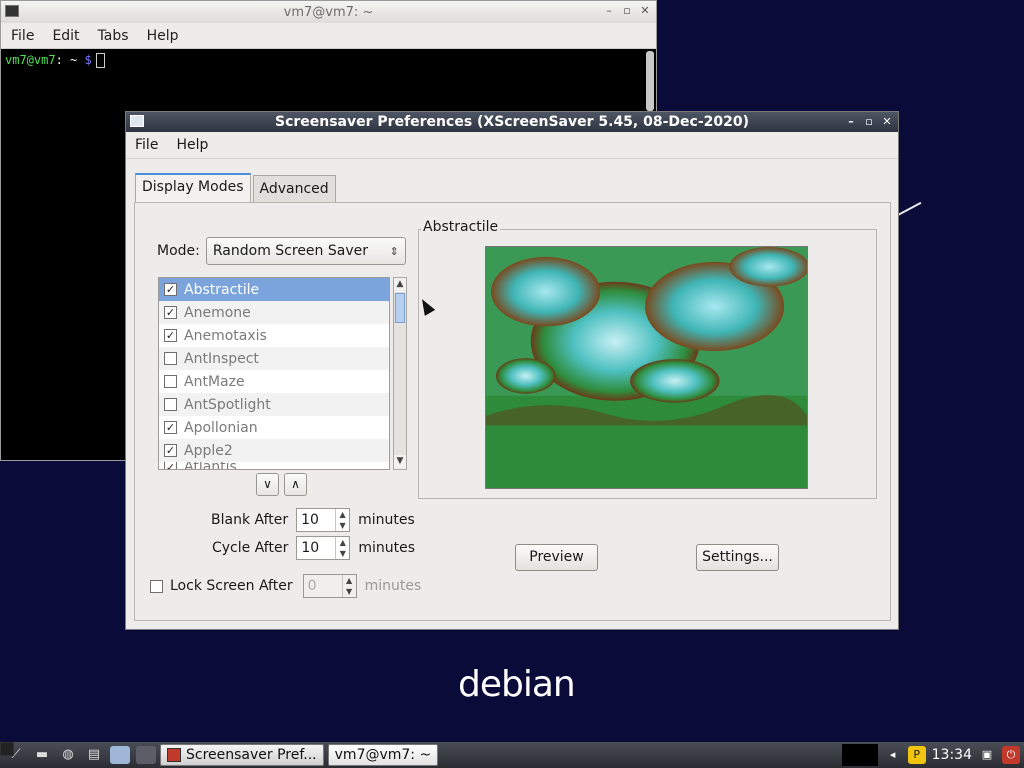 This screenshot has width=1024, height=768. I want to click on web-browser-icon: ◍, so click(68, 755).